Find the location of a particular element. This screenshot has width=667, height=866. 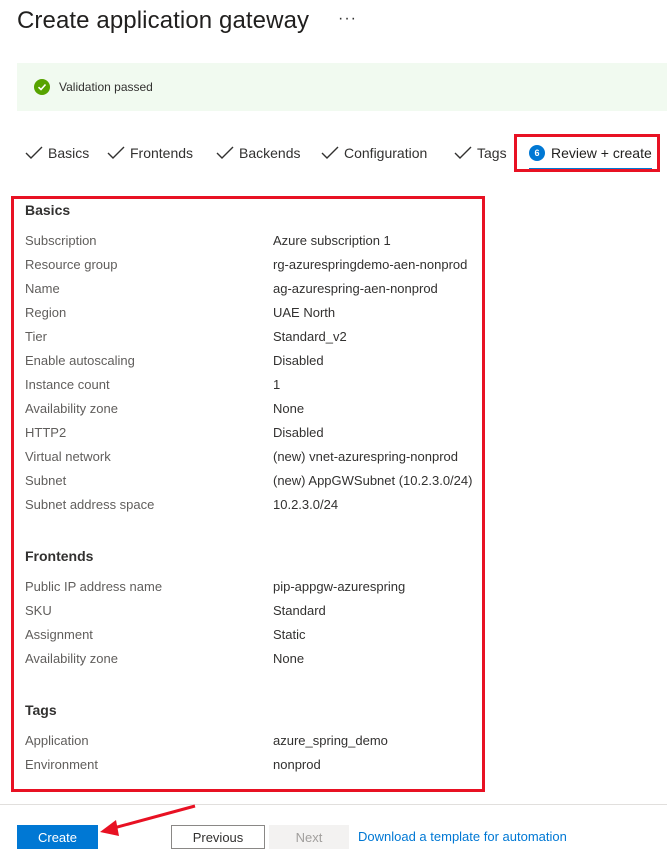

row-label: Environment is located at coordinates (61, 764).